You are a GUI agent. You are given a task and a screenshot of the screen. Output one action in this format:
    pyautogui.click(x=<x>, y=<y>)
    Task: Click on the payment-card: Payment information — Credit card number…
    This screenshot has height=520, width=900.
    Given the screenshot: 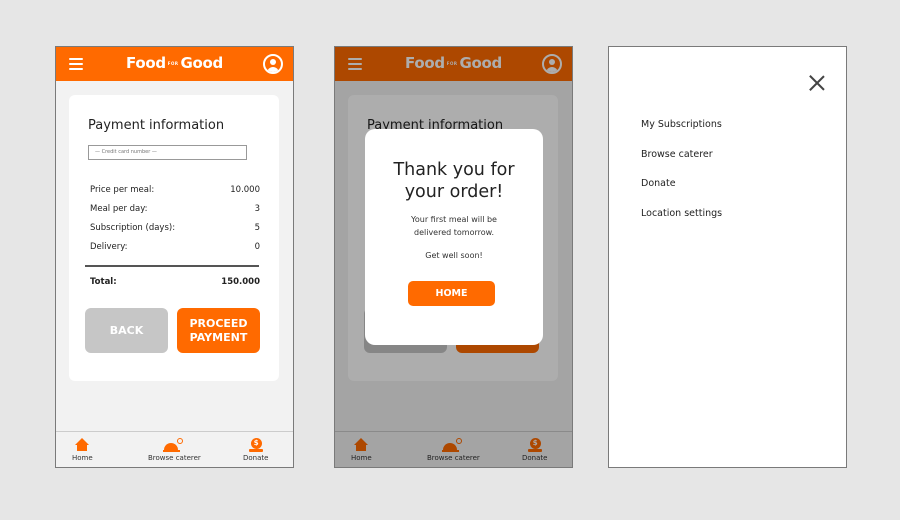 What is the action you would take?
    pyautogui.click(x=174, y=238)
    